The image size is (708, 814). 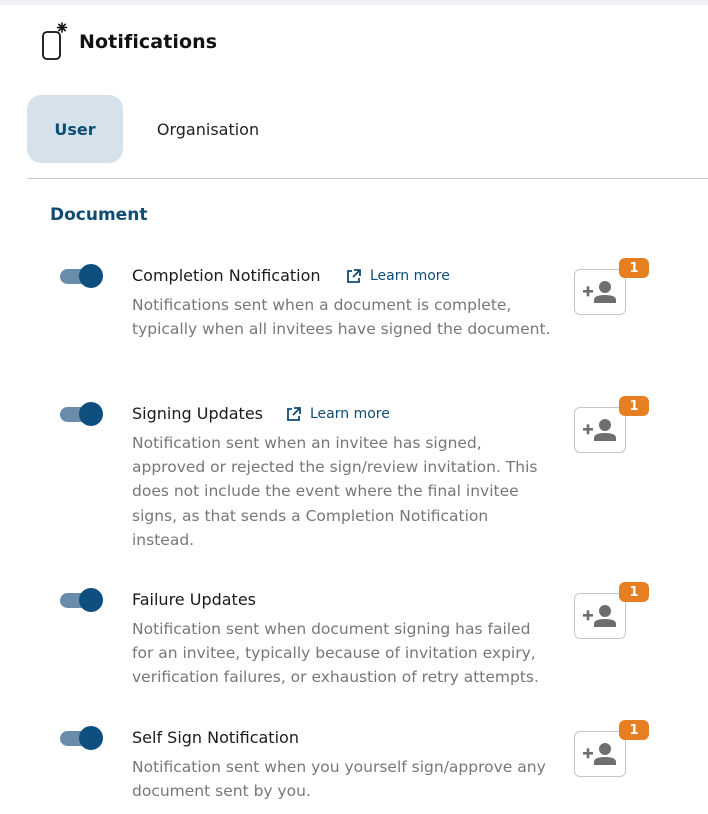 I want to click on page-title: Notifications, so click(x=148, y=42).